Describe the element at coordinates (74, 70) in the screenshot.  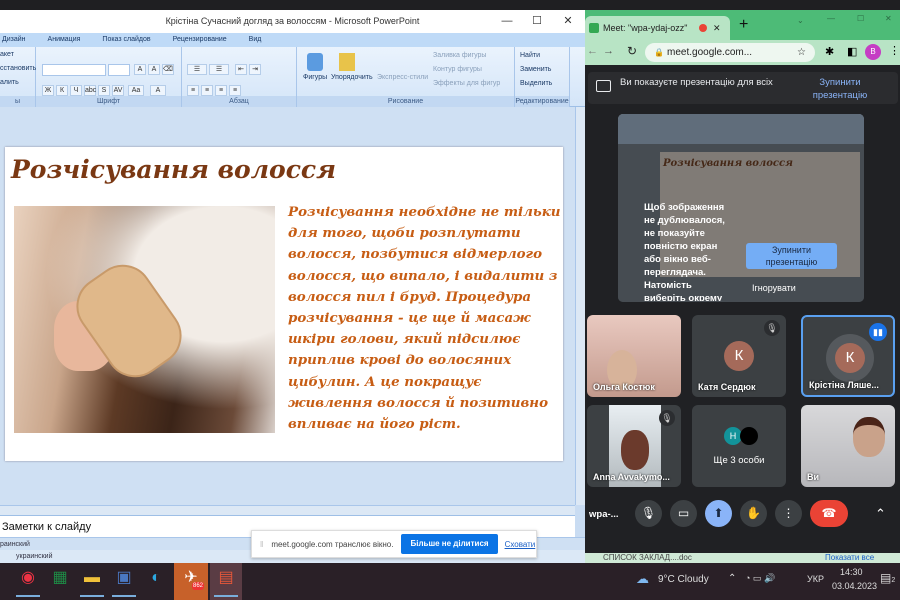
I see `font-name-select` at that location.